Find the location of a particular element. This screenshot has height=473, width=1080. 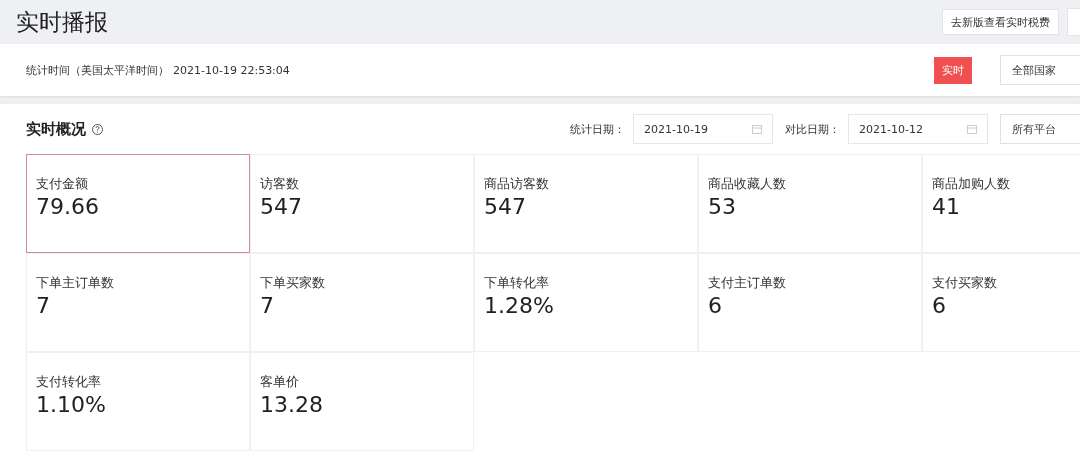

metric-label: 客单价 is located at coordinates (280, 382).